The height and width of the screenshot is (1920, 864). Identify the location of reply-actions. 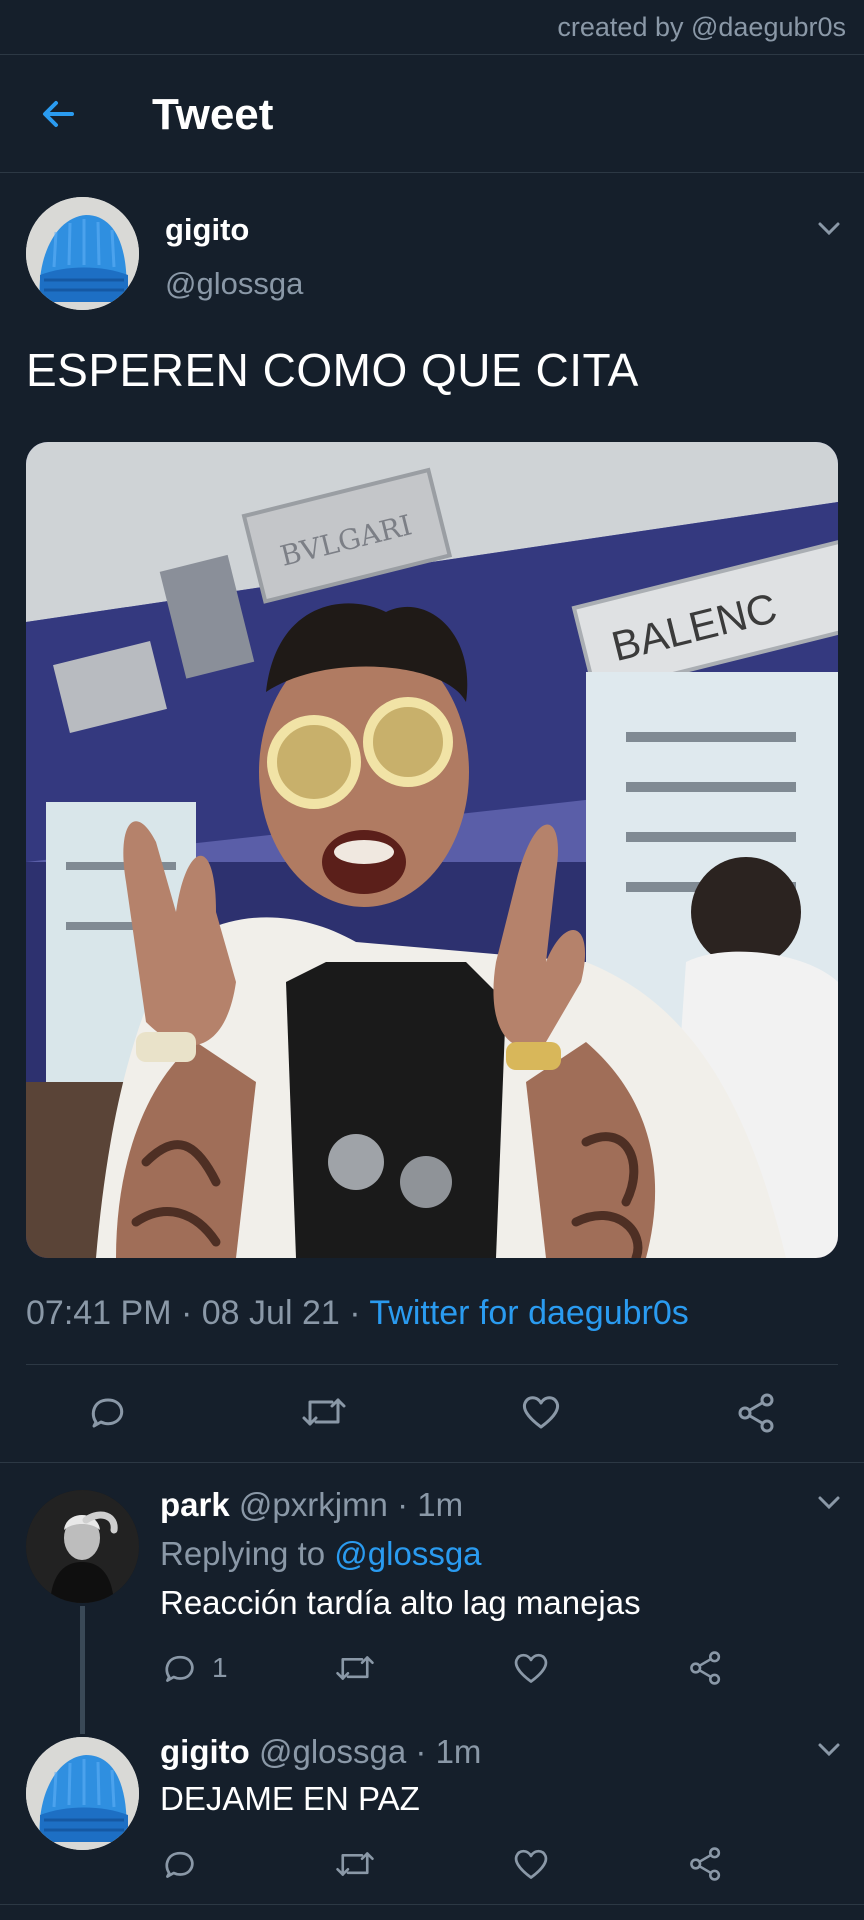
(432, 1866).